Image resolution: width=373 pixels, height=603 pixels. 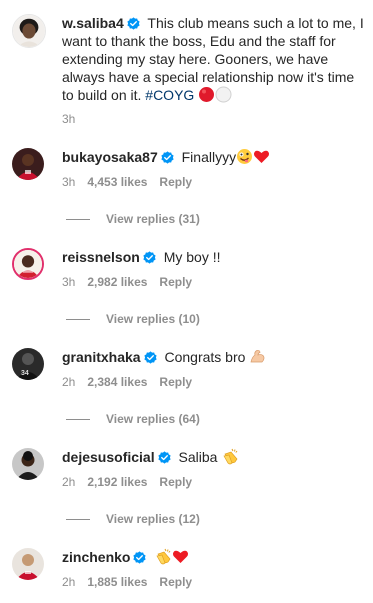 What do you see at coordinates (198, 457) in the screenshot?
I see `comment-text: Saliba` at bounding box center [198, 457].